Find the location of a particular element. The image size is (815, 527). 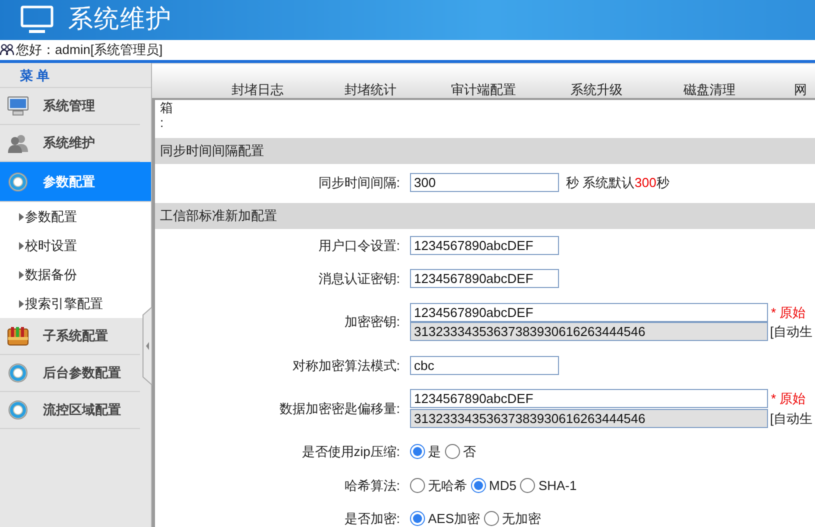

submenu-item: 数据备份 is located at coordinates (51, 274).